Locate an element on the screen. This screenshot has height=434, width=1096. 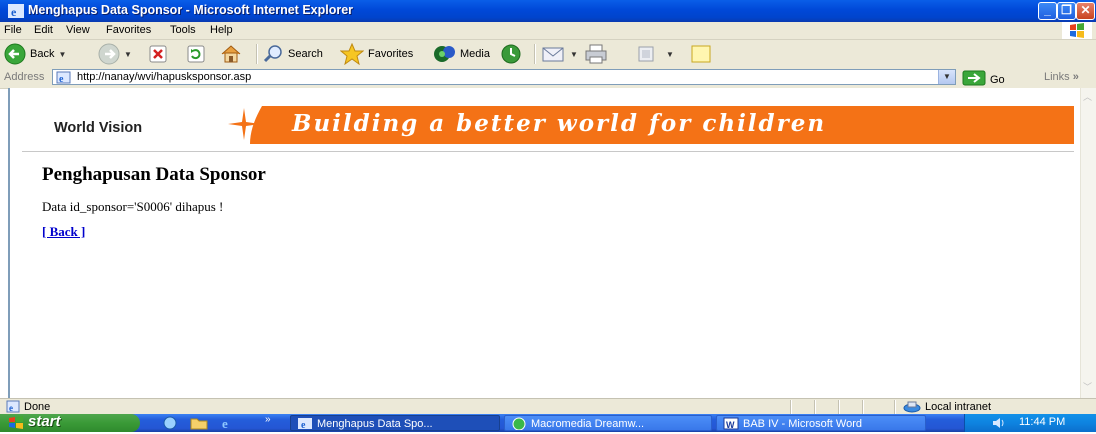
favorites-button: Favorites is located at coordinates (376, 54).